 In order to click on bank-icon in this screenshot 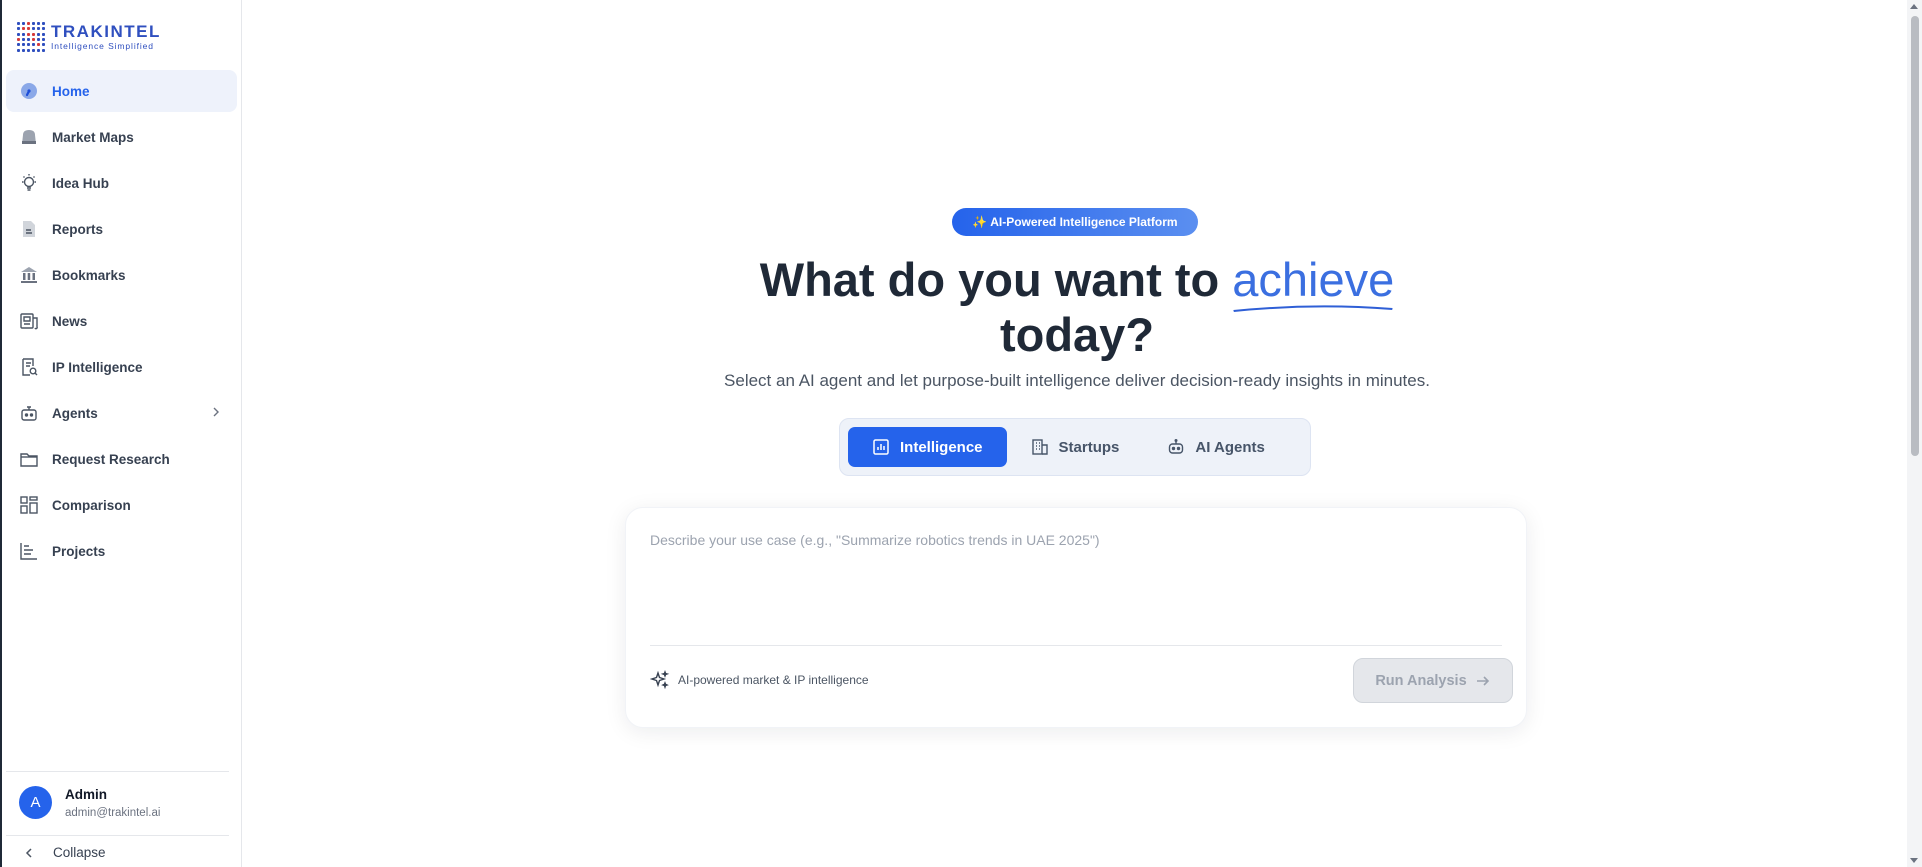, I will do `click(29, 275)`.